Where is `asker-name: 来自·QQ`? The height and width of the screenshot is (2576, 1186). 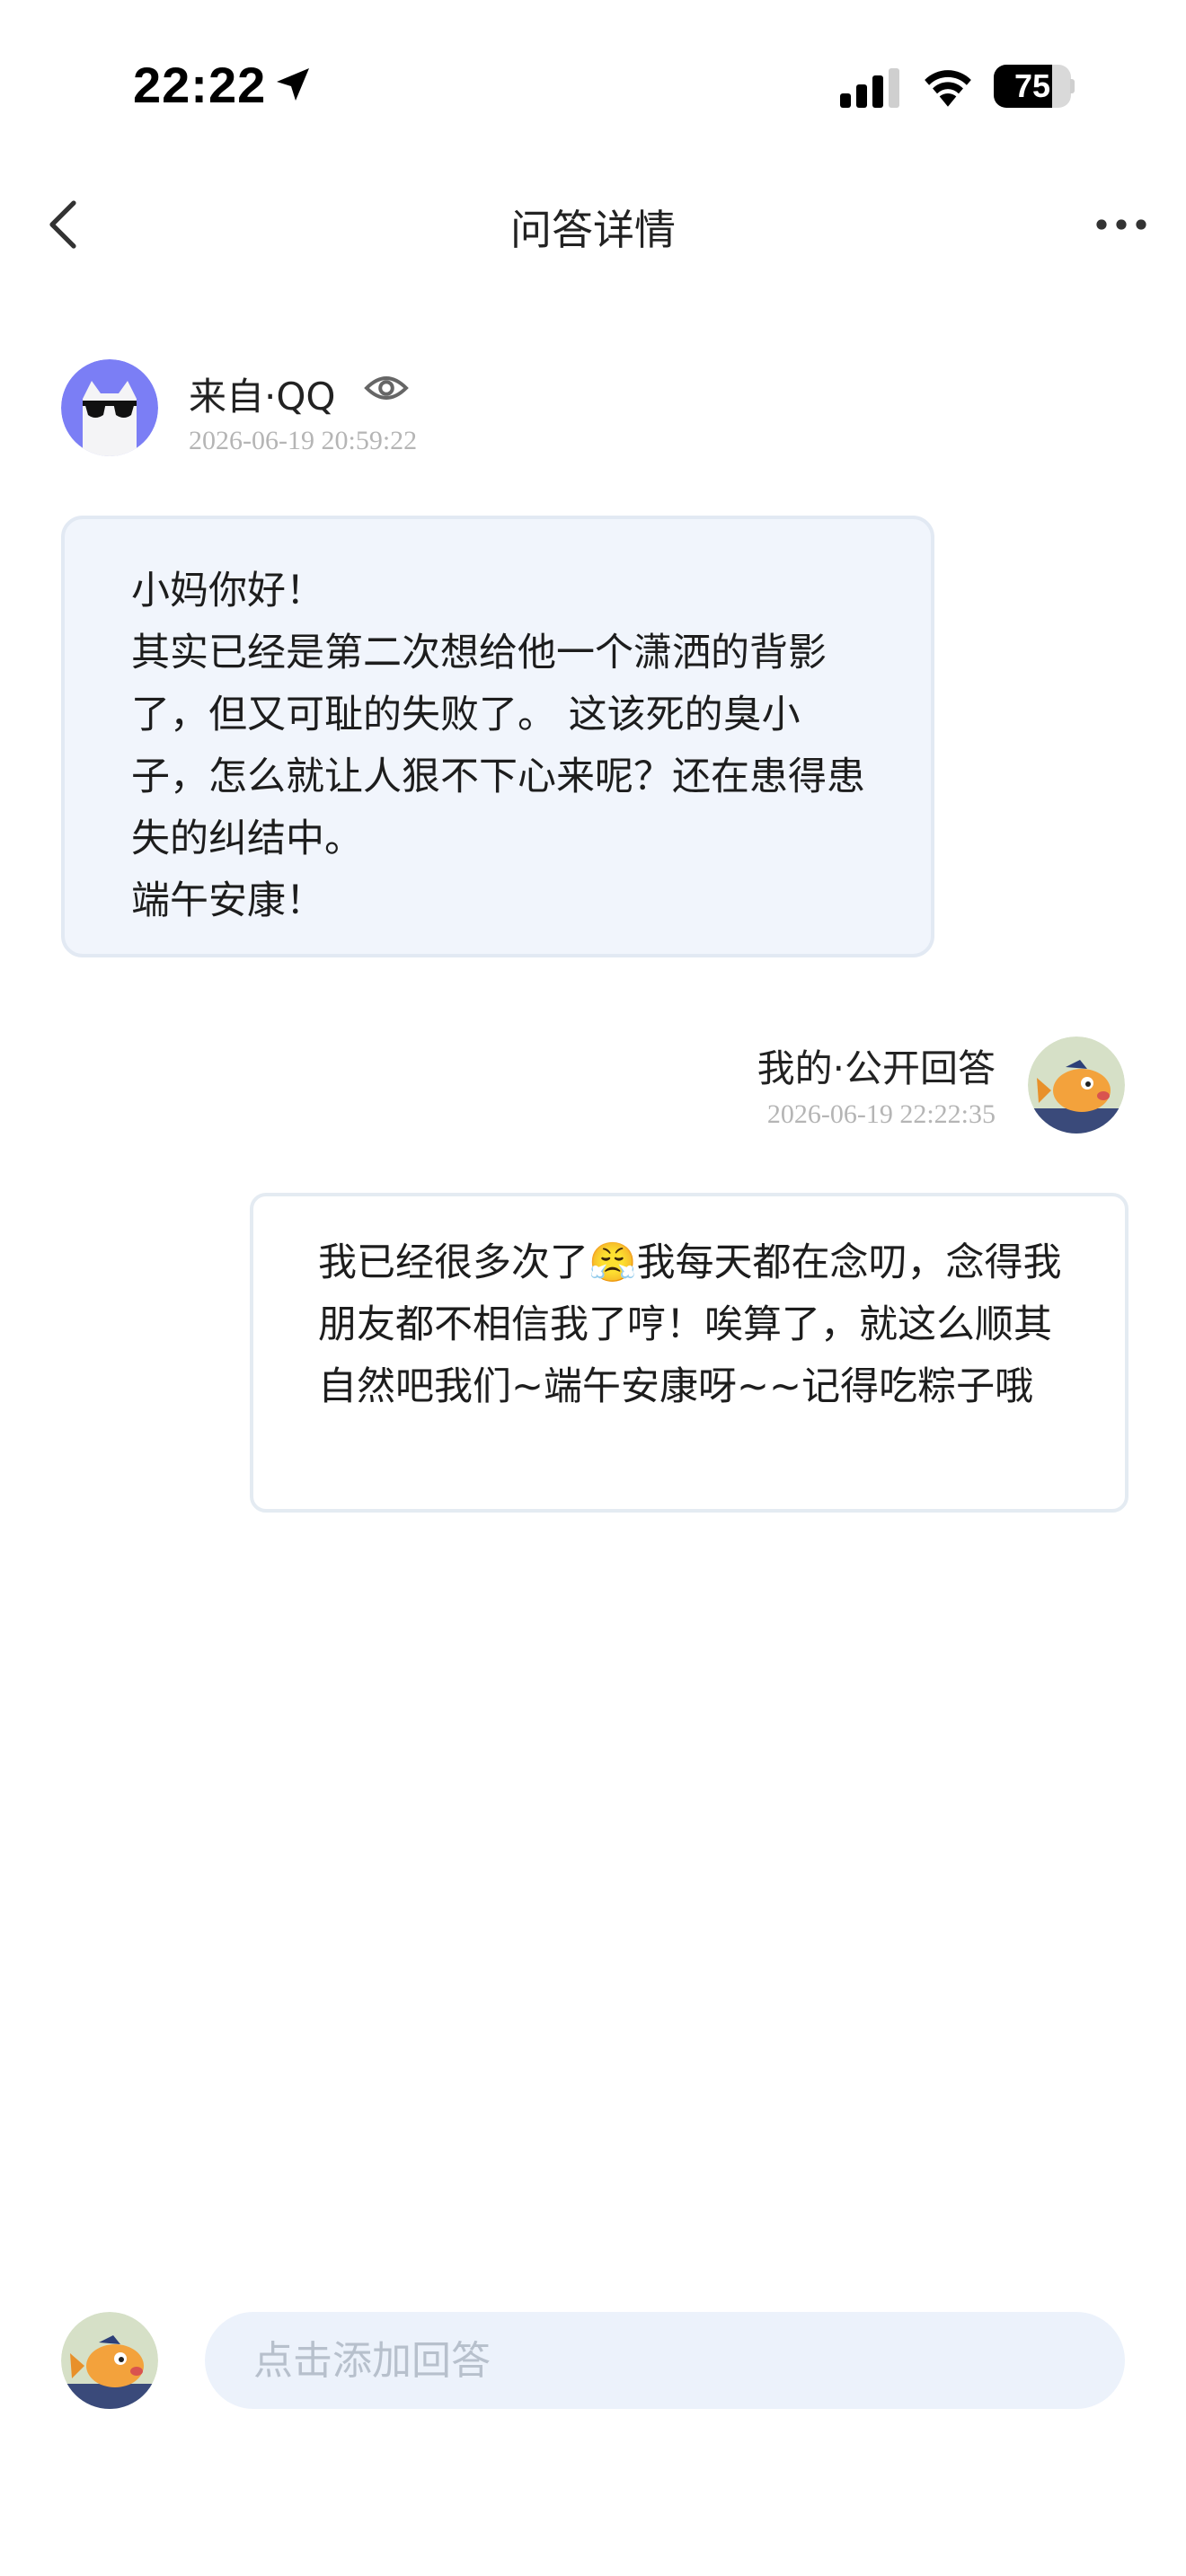 asker-name: 来自·QQ is located at coordinates (262, 397).